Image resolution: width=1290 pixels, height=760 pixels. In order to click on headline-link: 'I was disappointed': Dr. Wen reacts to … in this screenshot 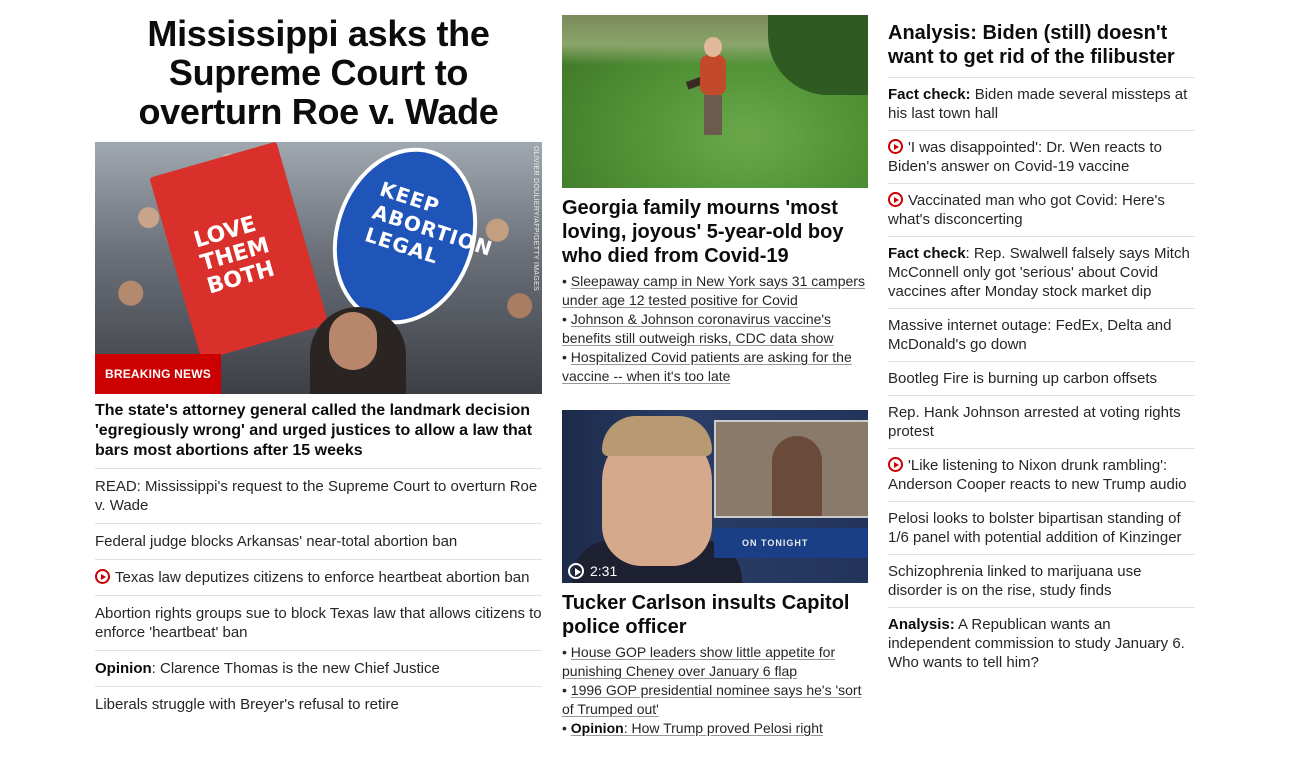, I will do `click(1025, 157)`.